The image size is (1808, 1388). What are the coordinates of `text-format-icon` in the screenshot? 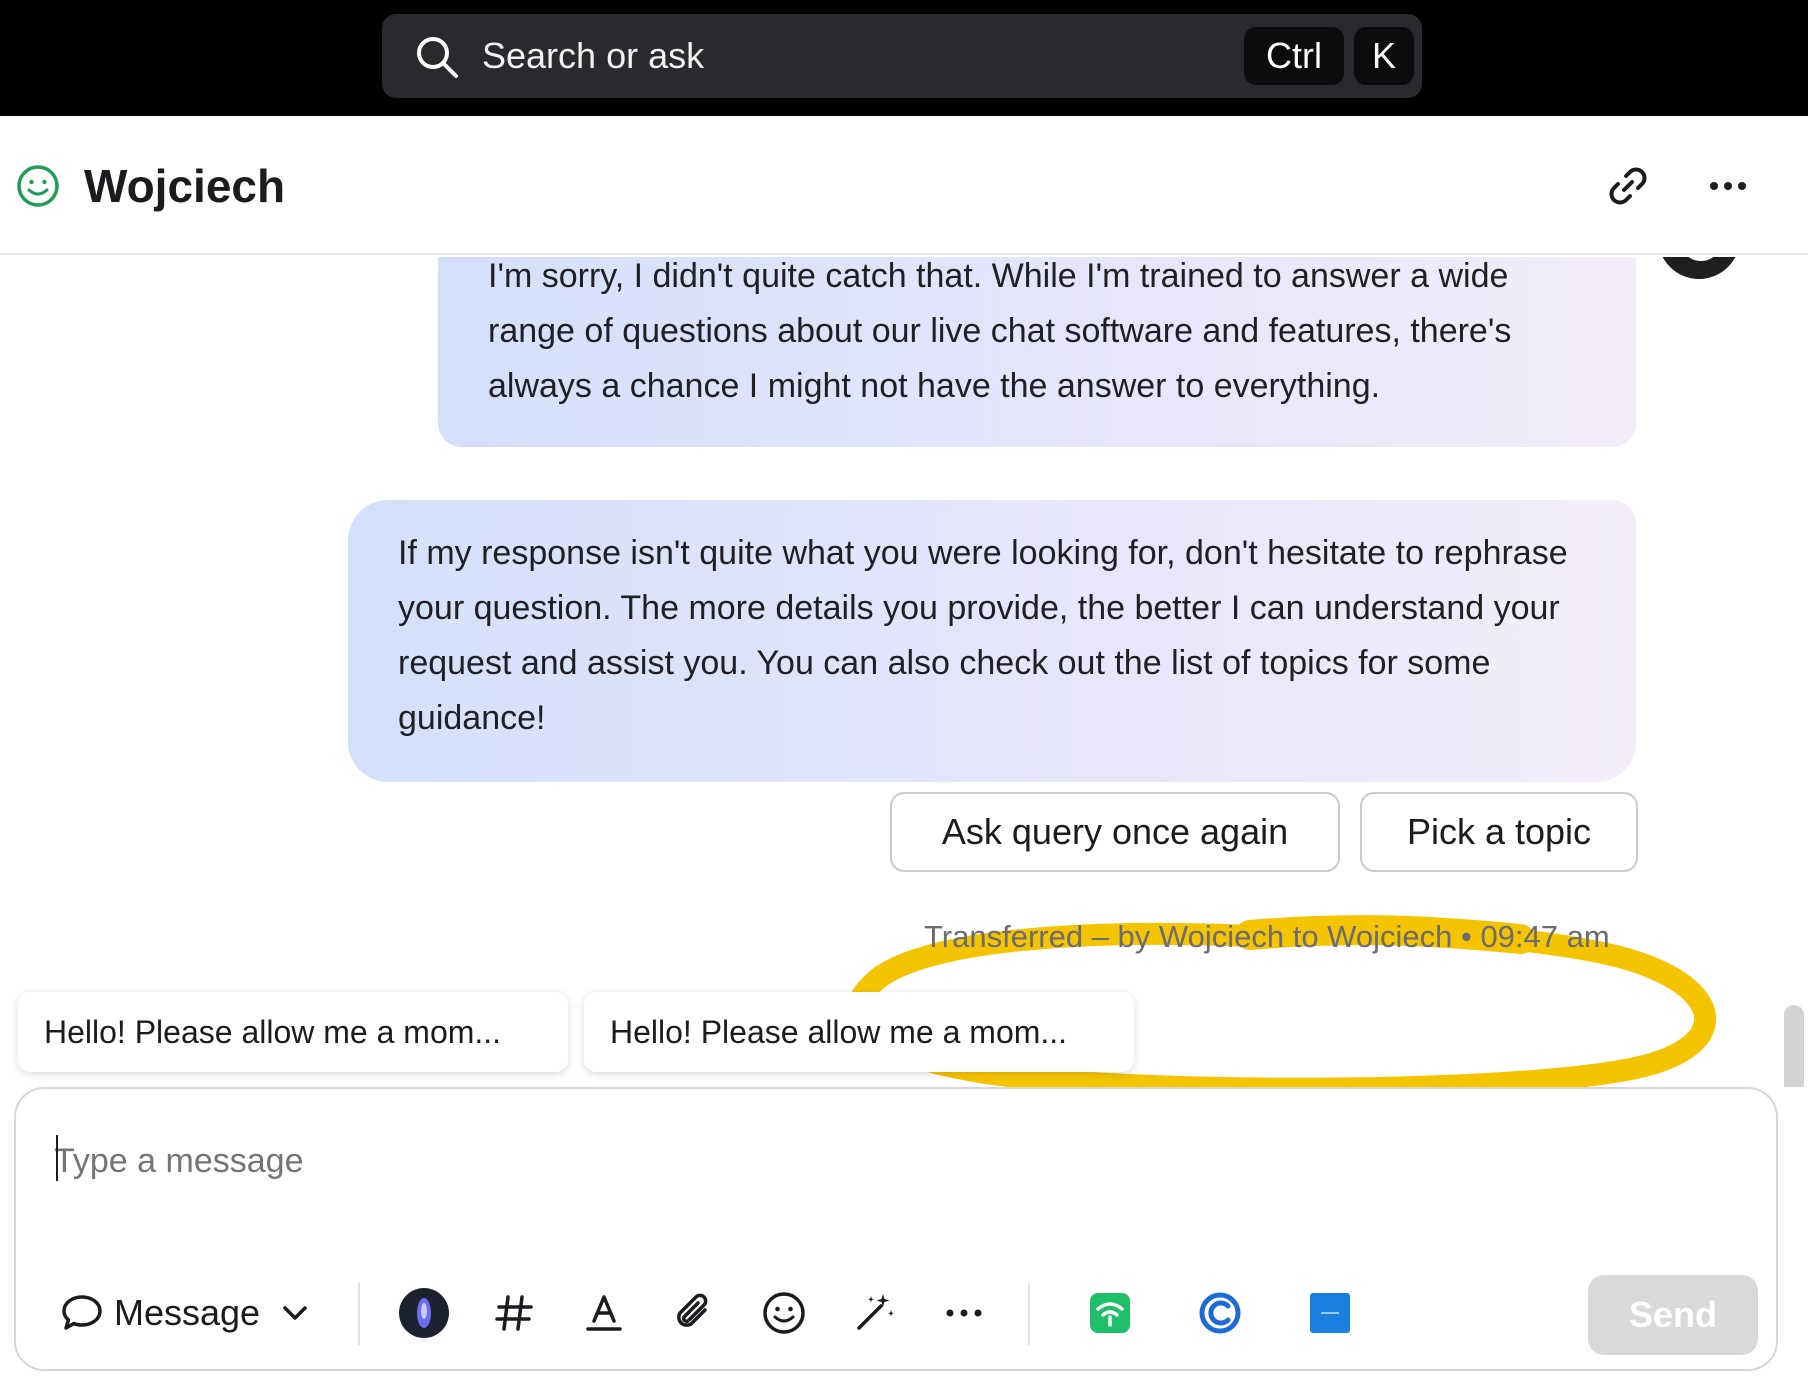 It's located at (604, 1313).